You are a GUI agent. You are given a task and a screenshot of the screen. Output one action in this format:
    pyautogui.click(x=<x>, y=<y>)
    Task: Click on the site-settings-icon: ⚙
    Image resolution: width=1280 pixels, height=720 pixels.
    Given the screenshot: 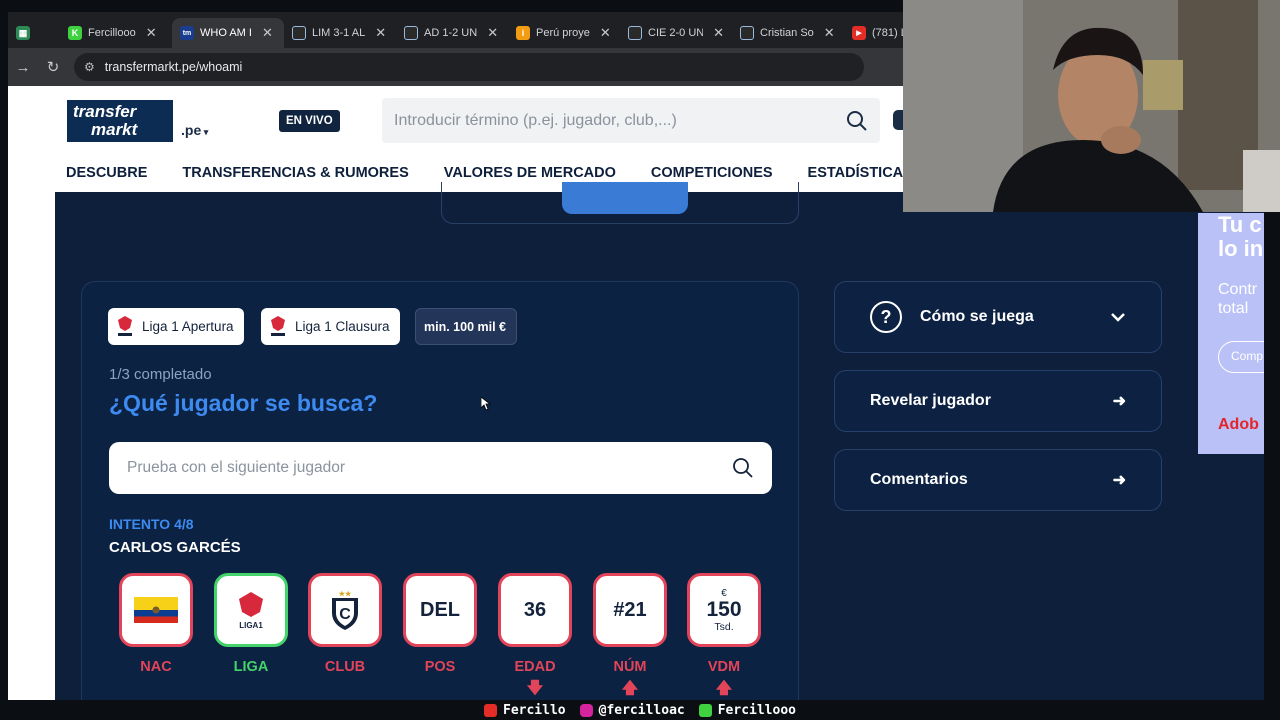 What is the action you would take?
    pyautogui.click(x=89, y=67)
    